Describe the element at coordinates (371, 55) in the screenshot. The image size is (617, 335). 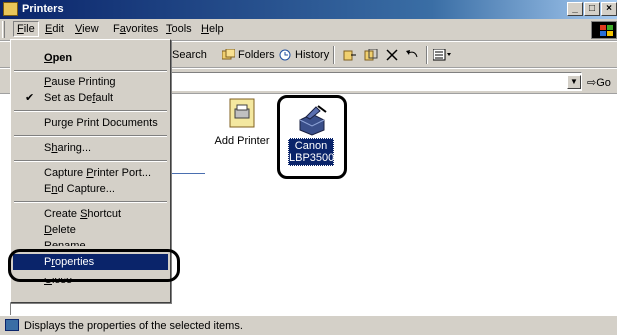
I see `copy-to-icon` at that location.